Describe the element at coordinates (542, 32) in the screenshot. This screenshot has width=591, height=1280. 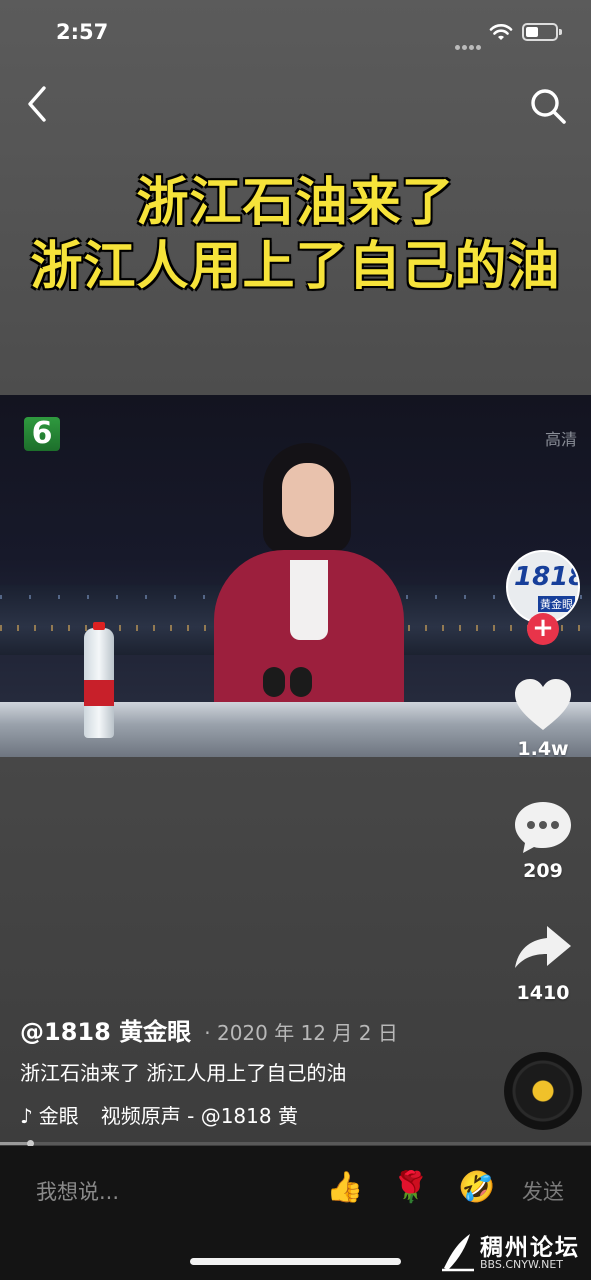
I see `battery-icon` at that location.